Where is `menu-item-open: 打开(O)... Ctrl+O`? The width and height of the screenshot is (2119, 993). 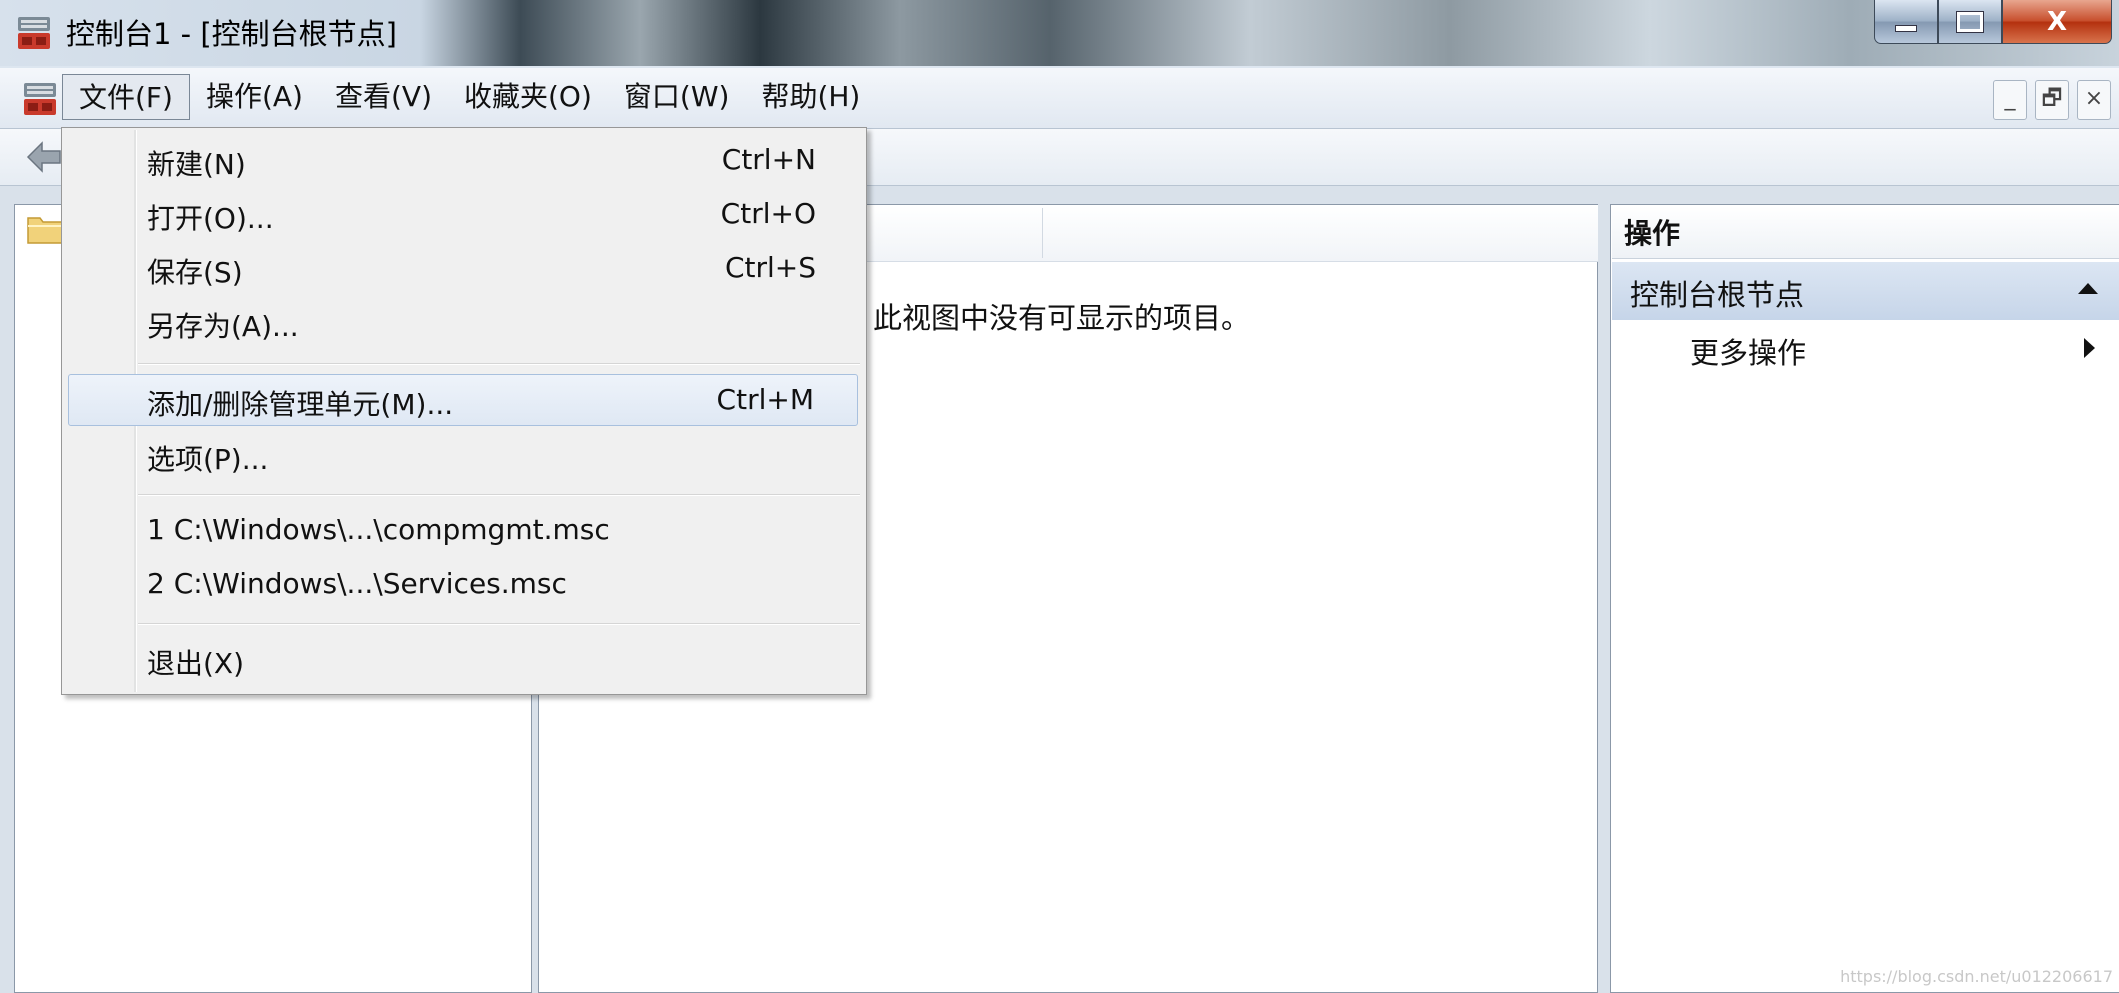 menu-item-open: 打开(O)... Ctrl+O is located at coordinates (464, 214).